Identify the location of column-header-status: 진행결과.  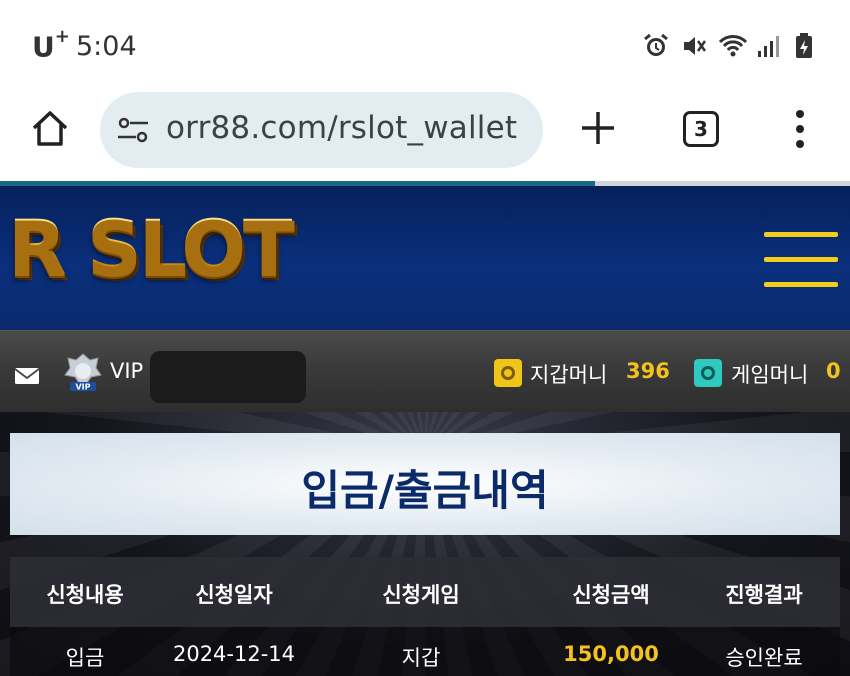
(764, 595).